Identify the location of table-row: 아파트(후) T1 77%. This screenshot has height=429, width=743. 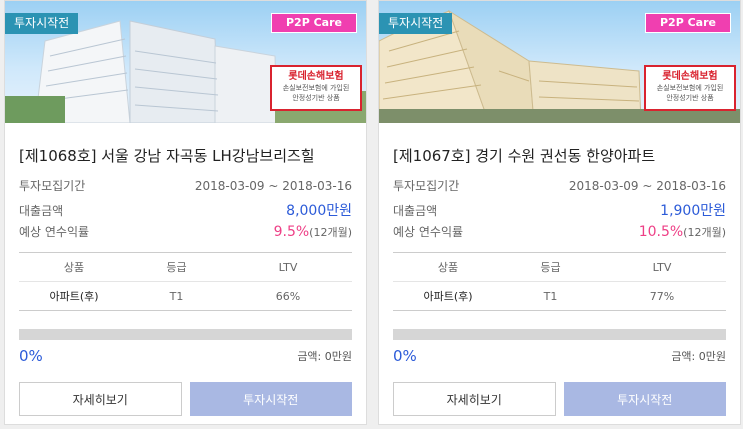
(559, 296).